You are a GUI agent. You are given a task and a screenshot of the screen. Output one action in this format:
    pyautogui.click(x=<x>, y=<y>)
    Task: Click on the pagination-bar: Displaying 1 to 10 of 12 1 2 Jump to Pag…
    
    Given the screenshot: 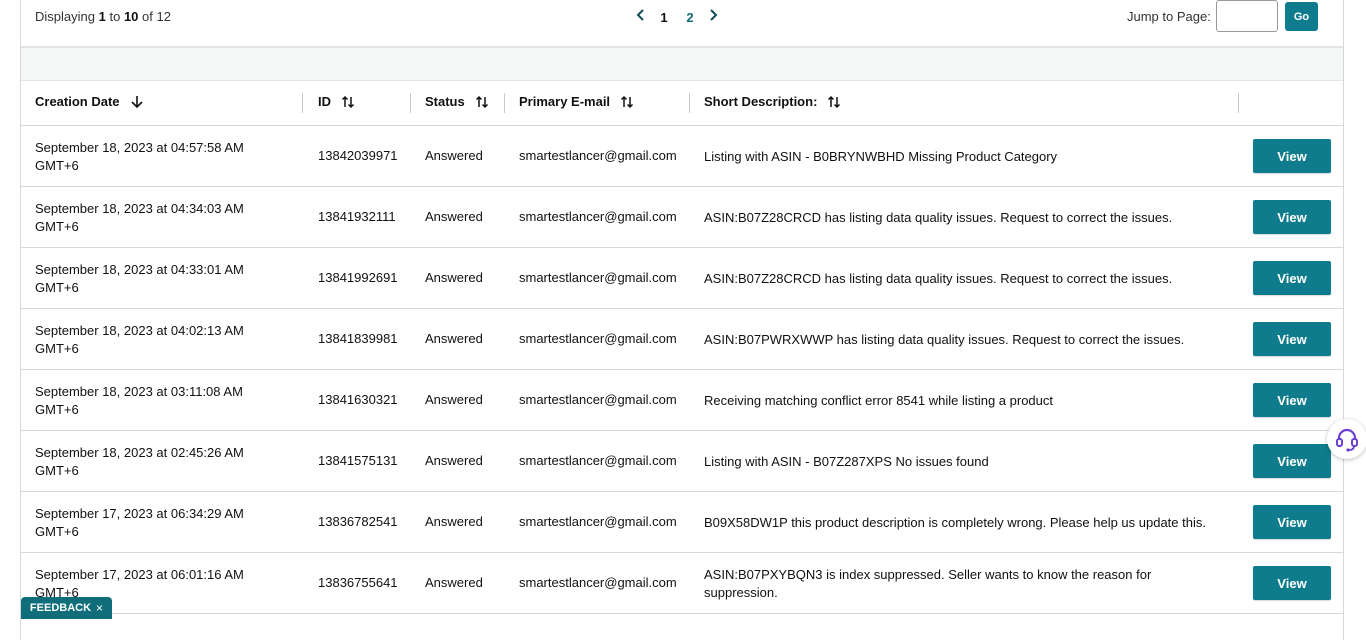 What is the action you would take?
    pyautogui.click(x=682, y=24)
    